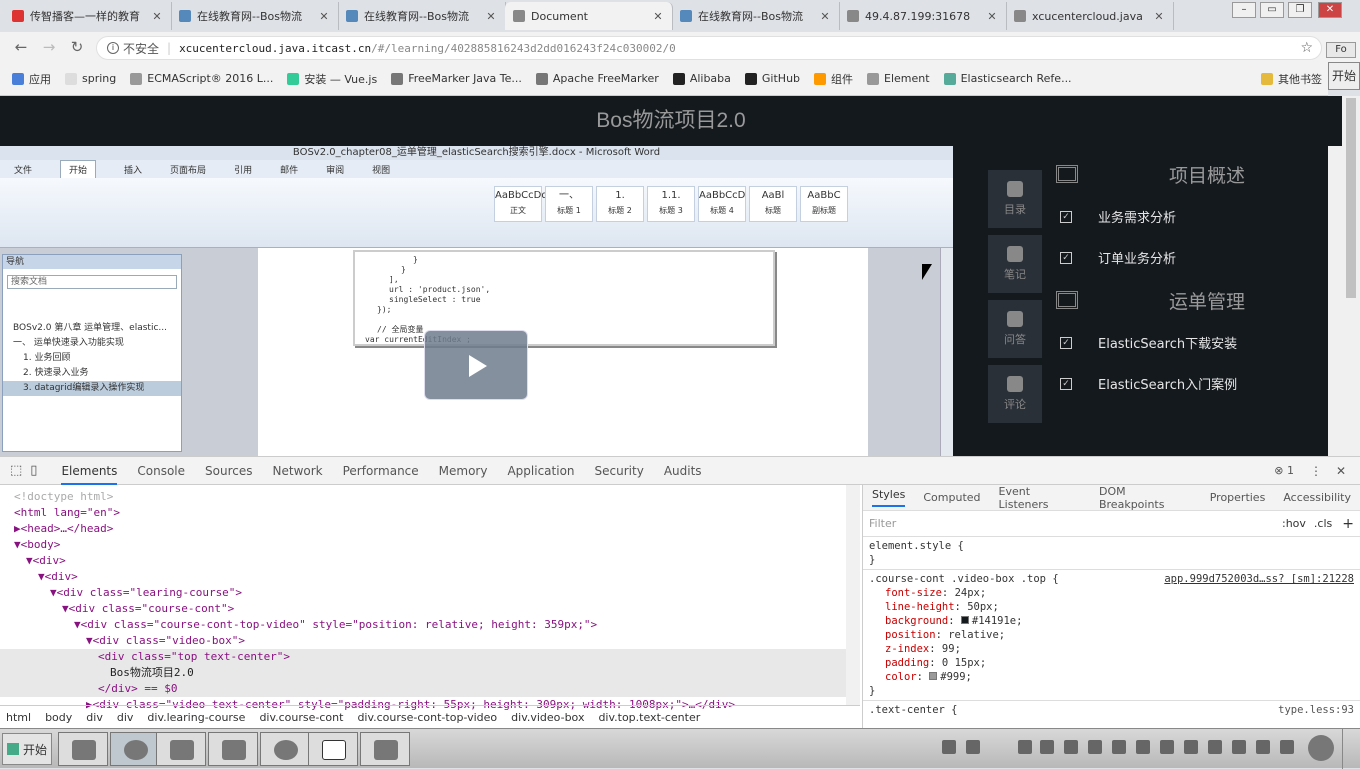 The image size is (1360, 769). Describe the element at coordinates (1015, 264) in the screenshot. I see `side-tab-person: 笔记` at that location.